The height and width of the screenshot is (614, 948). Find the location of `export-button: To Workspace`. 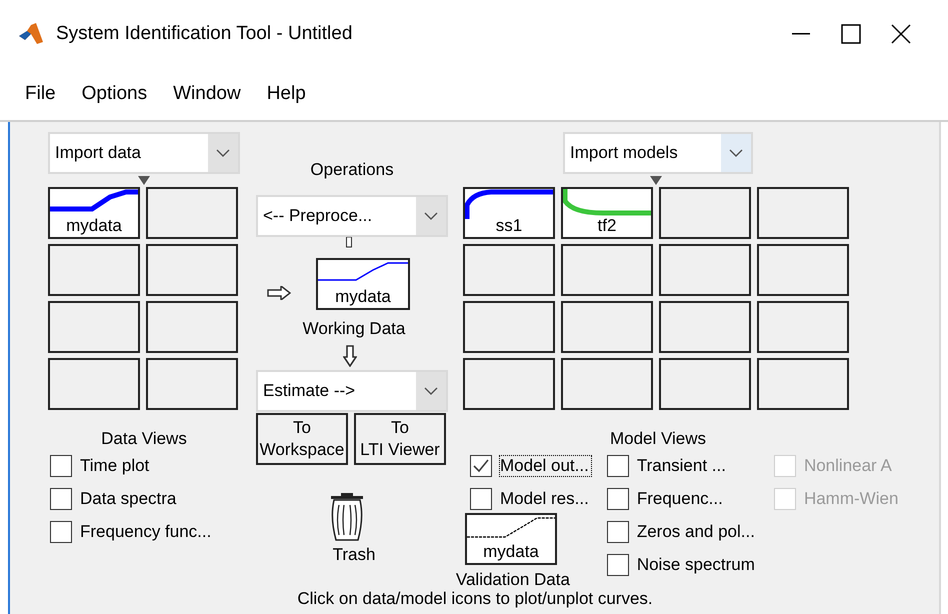

export-button: To Workspace is located at coordinates (302, 439).